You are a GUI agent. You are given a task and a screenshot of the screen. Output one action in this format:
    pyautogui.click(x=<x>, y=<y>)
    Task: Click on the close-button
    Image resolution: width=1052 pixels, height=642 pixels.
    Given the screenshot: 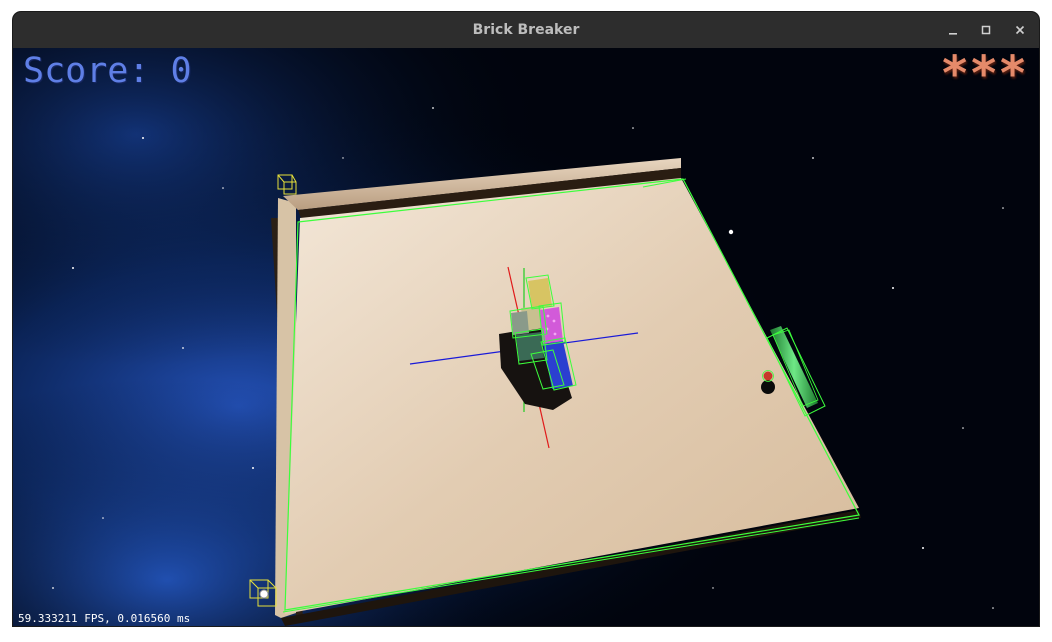 What is the action you would take?
    pyautogui.click(x=1020, y=30)
    